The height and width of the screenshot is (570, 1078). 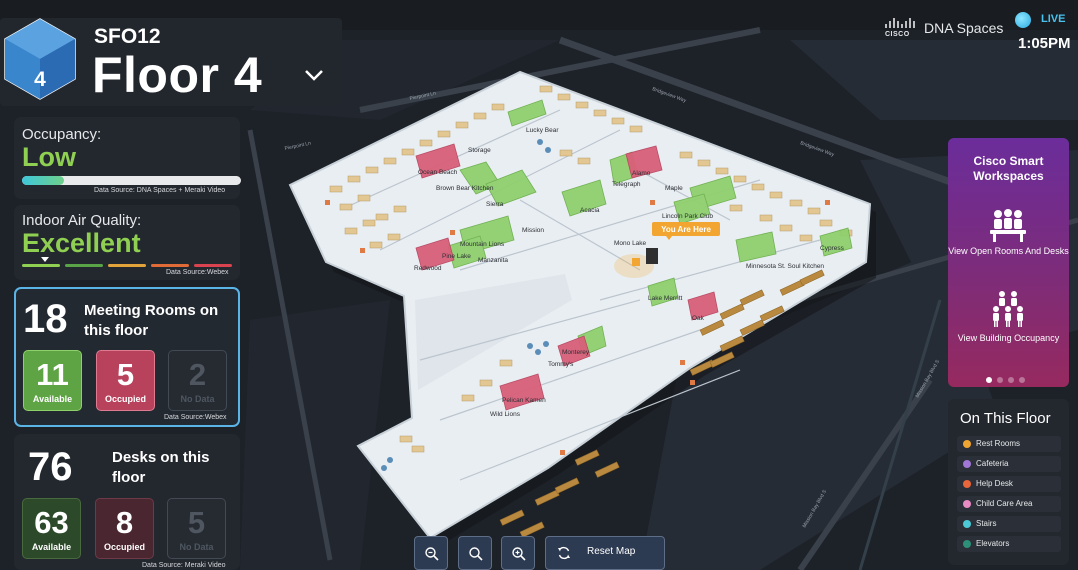 I want to click on desks-title: Desks on this floor, so click(x=161, y=467).